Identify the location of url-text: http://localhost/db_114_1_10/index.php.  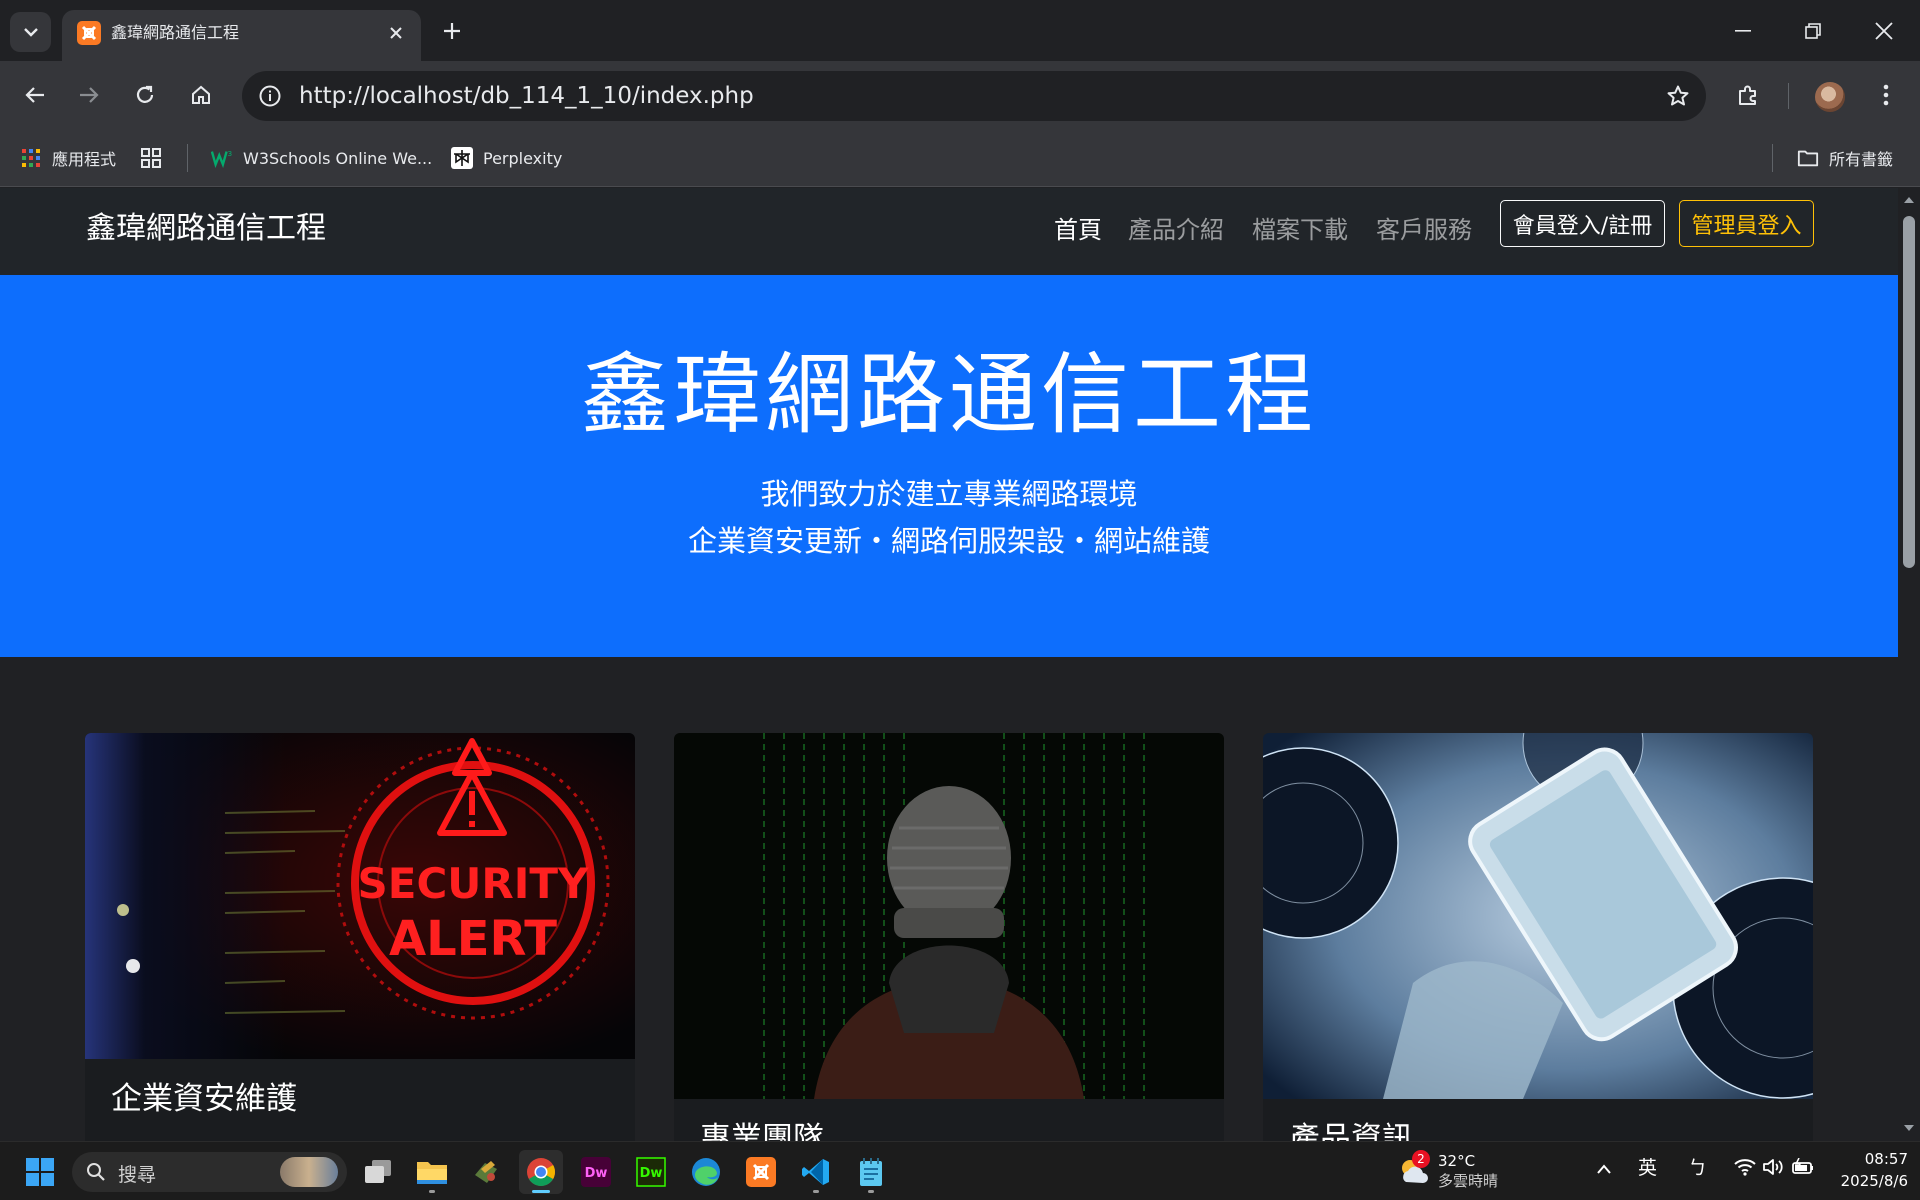
(526, 96).